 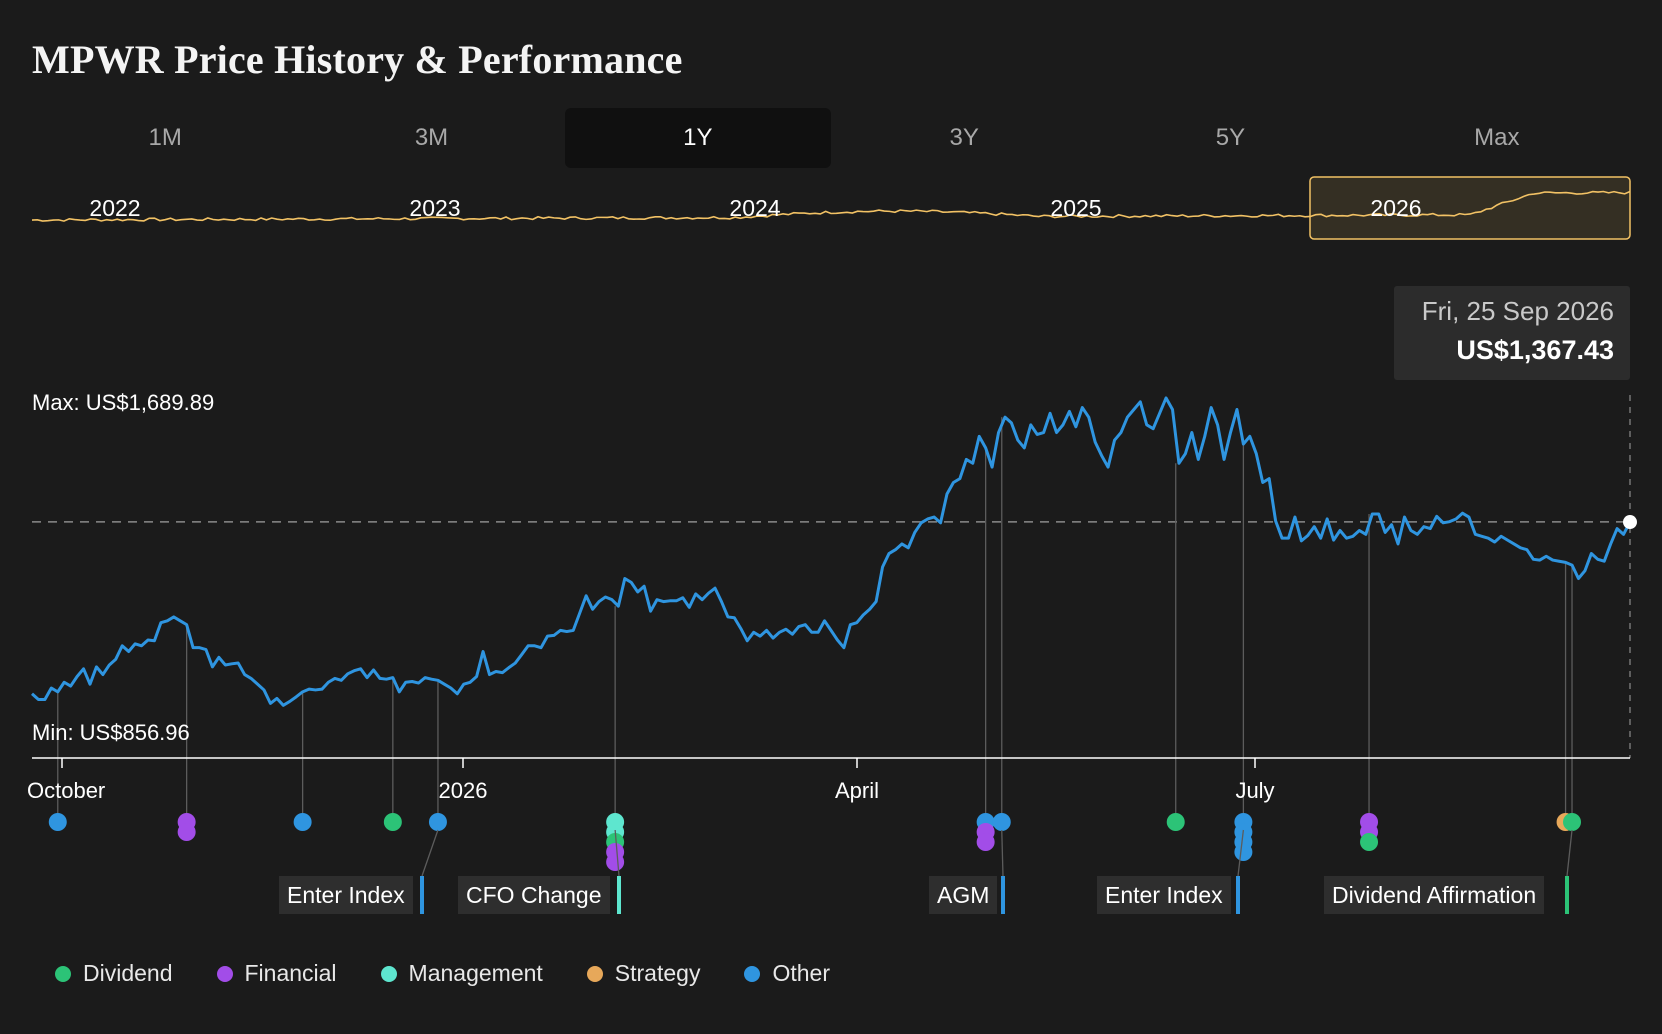 I want to click on legend-item-management: Management, so click(x=461, y=973).